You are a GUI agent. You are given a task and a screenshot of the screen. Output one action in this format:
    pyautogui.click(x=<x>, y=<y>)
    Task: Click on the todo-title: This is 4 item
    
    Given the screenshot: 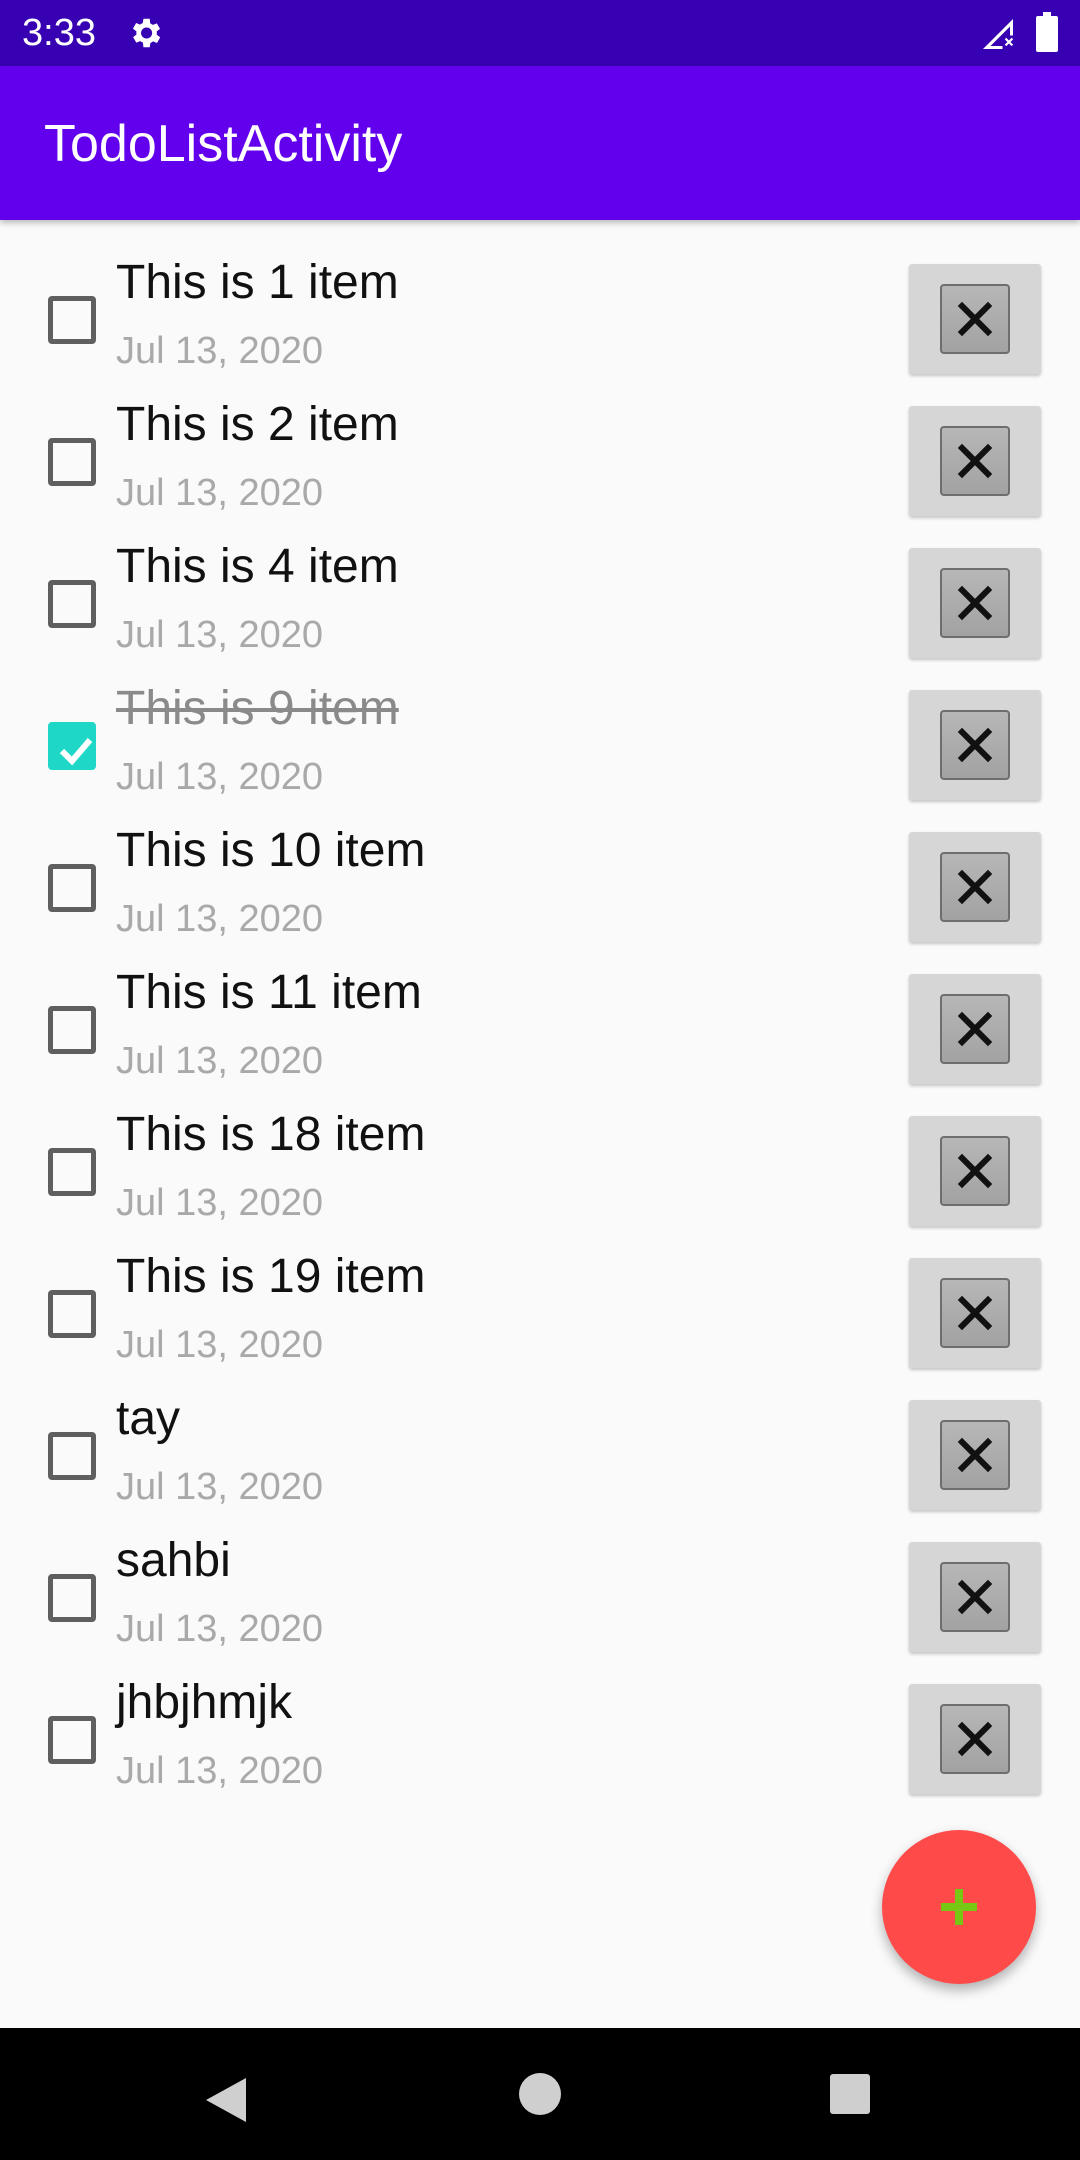 What is the action you would take?
    pyautogui.click(x=257, y=566)
    